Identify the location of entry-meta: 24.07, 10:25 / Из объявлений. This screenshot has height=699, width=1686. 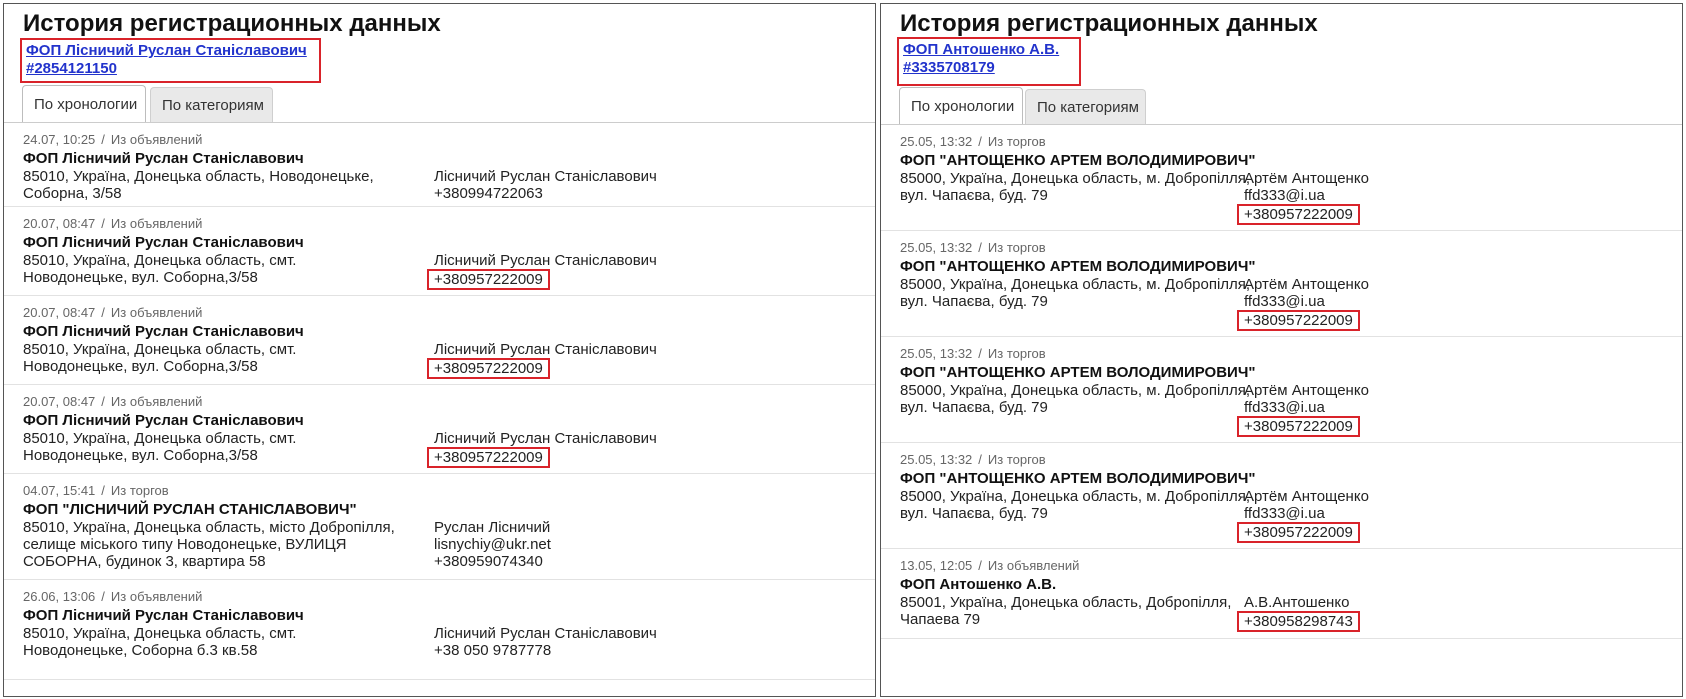
(112, 139).